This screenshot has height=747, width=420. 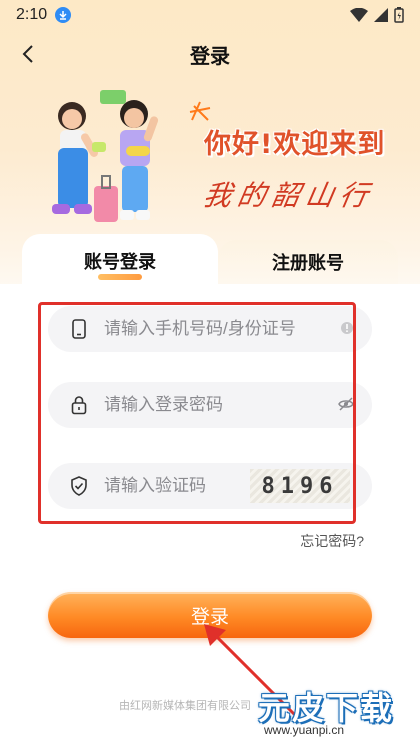 I want to click on page-title: 登录, so click(x=210, y=56).